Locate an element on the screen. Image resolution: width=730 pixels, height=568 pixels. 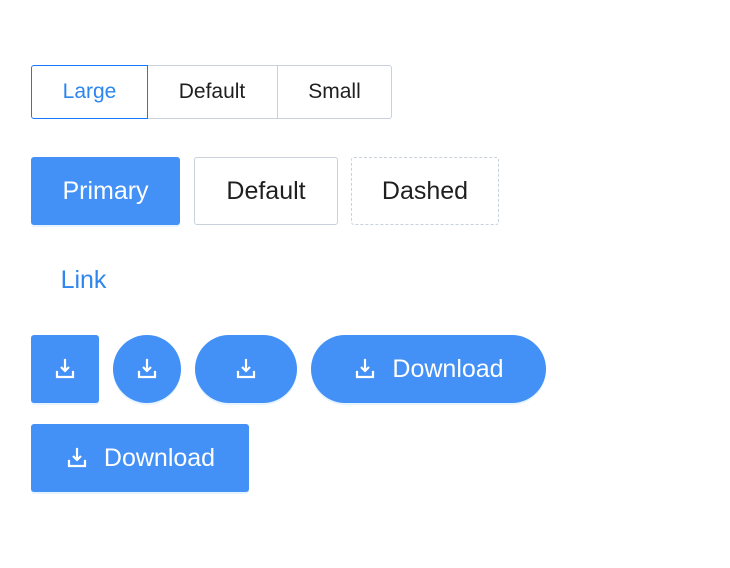
download-icon-button-round is located at coordinates (246, 369).